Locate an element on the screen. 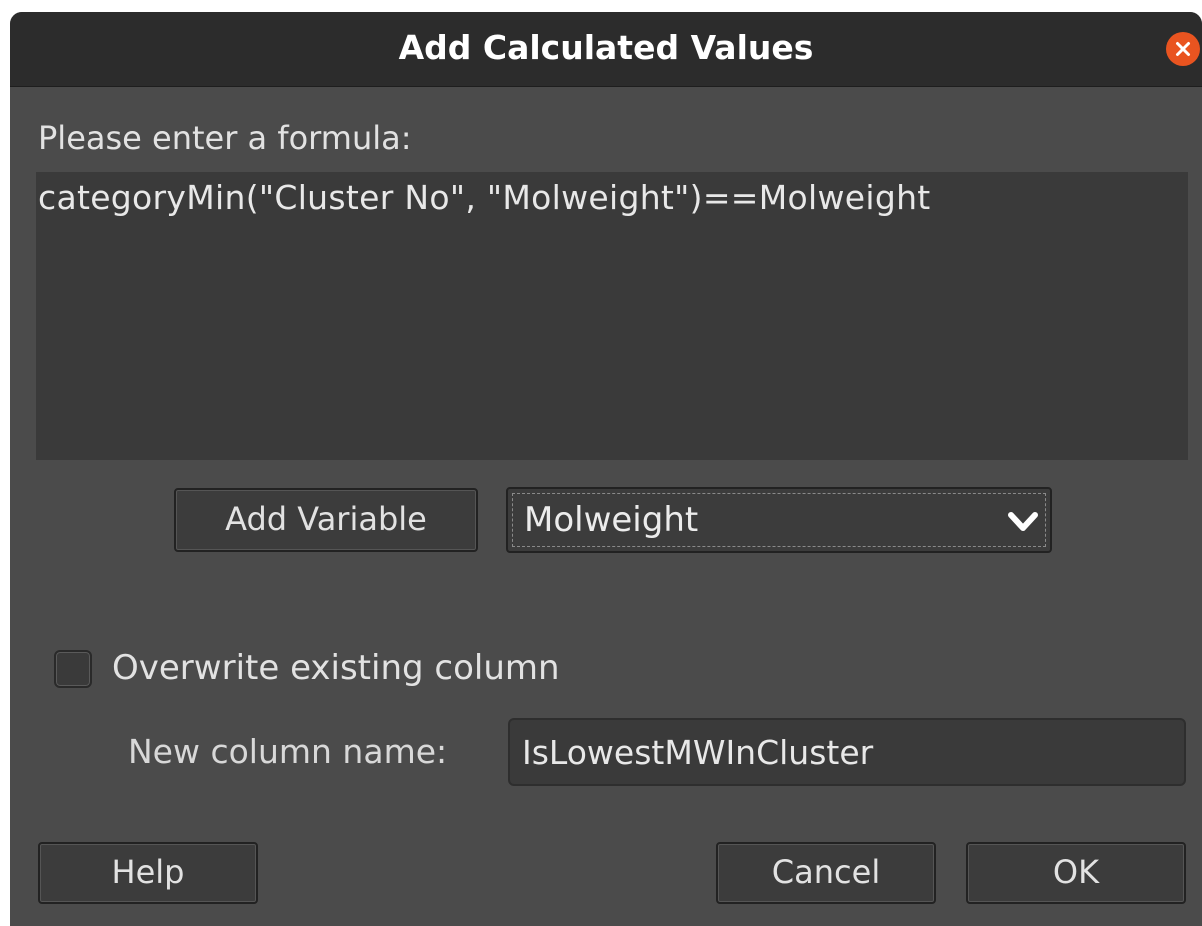 The height and width of the screenshot is (926, 1202). help-button-label: Help is located at coordinates (148, 872).